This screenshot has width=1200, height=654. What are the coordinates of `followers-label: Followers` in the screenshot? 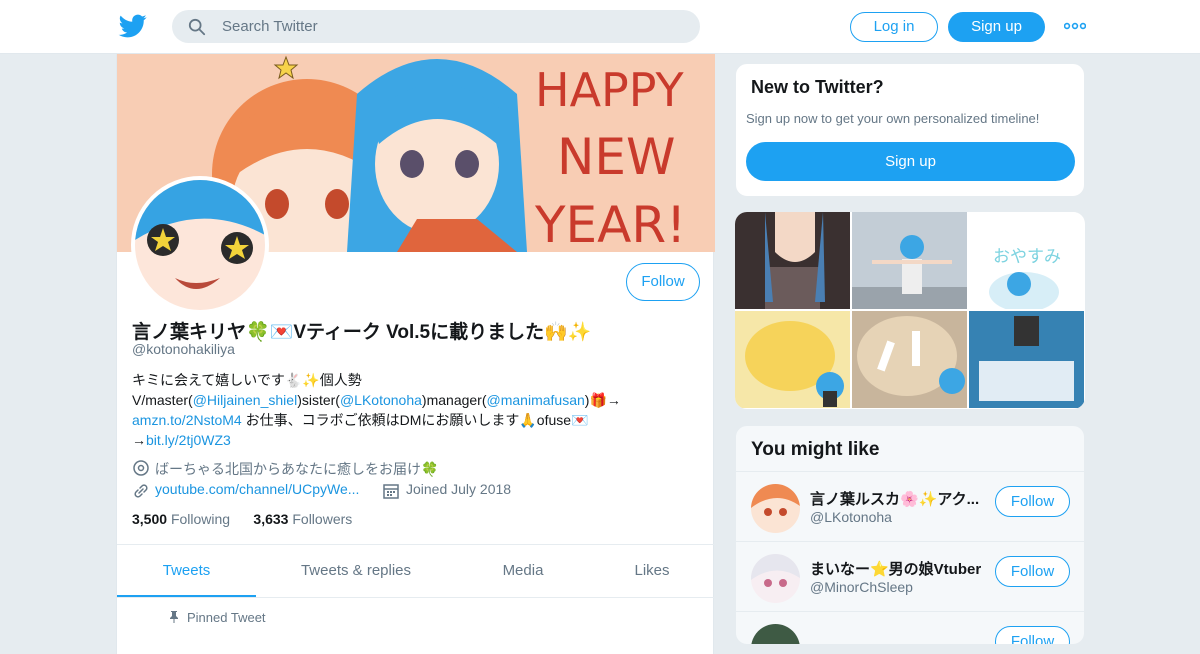 It's located at (322, 519).